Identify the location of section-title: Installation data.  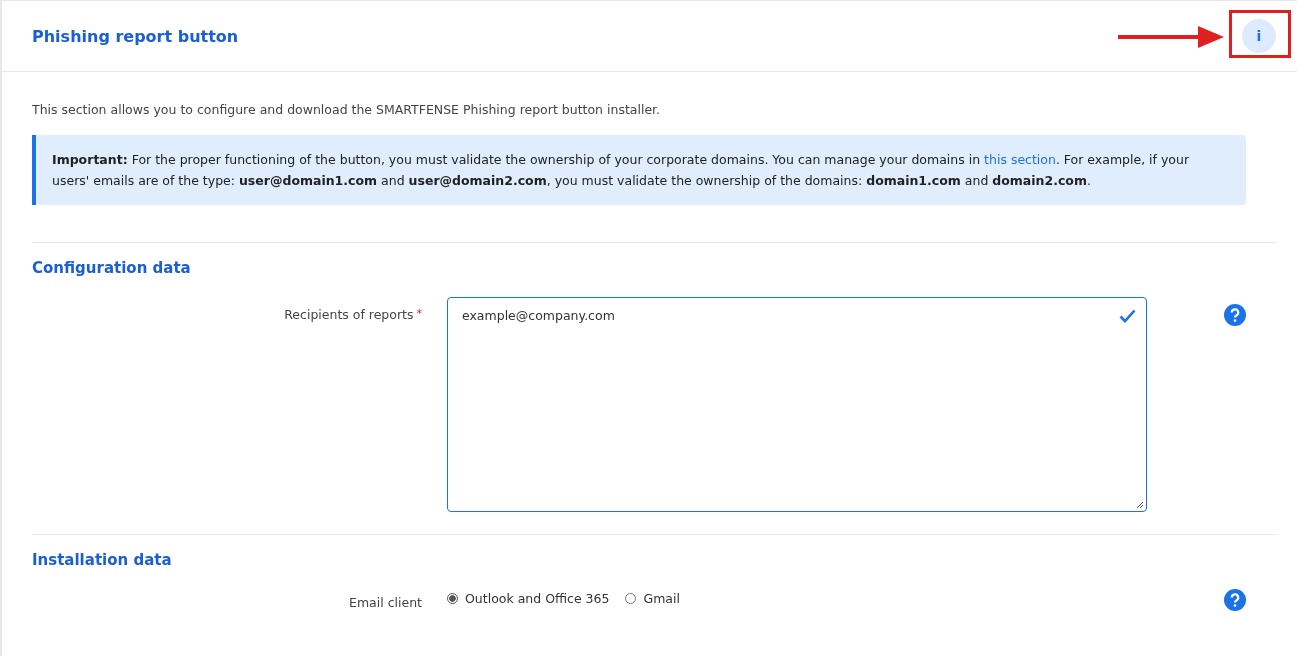
(102, 560).